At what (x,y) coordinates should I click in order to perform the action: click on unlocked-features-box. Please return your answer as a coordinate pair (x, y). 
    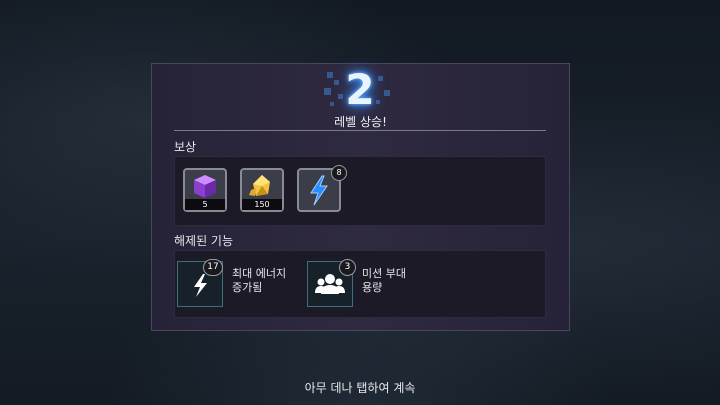
    Looking at the image, I should click on (360, 284).